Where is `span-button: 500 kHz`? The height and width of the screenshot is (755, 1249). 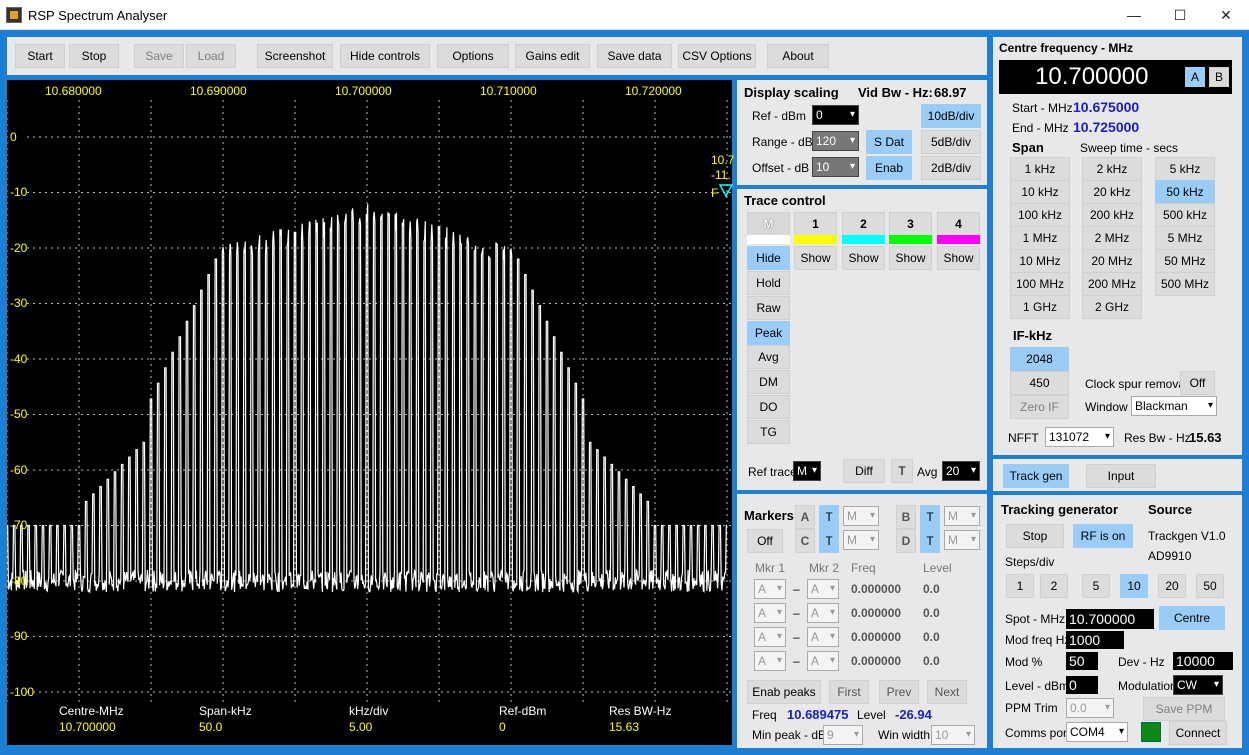 span-button: 500 kHz is located at coordinates (1185, 215).